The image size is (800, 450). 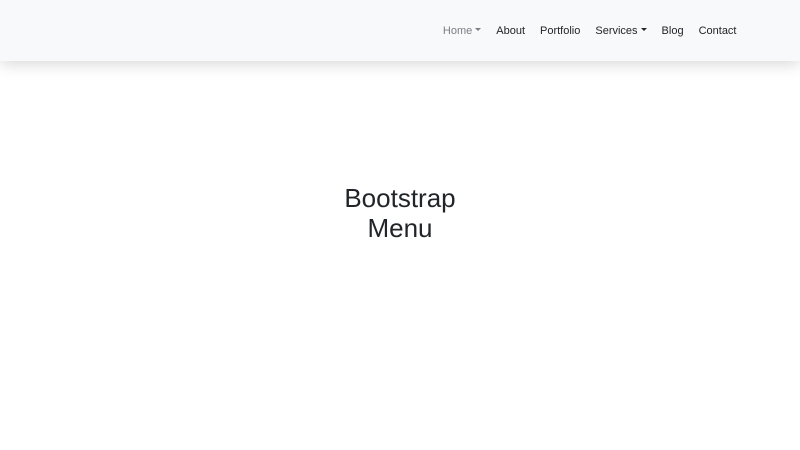 What do you see at coordinates (400, 228) in the screenshot?
I see `hero-heading-line-2: Menu` at bounding box center [400, 228].